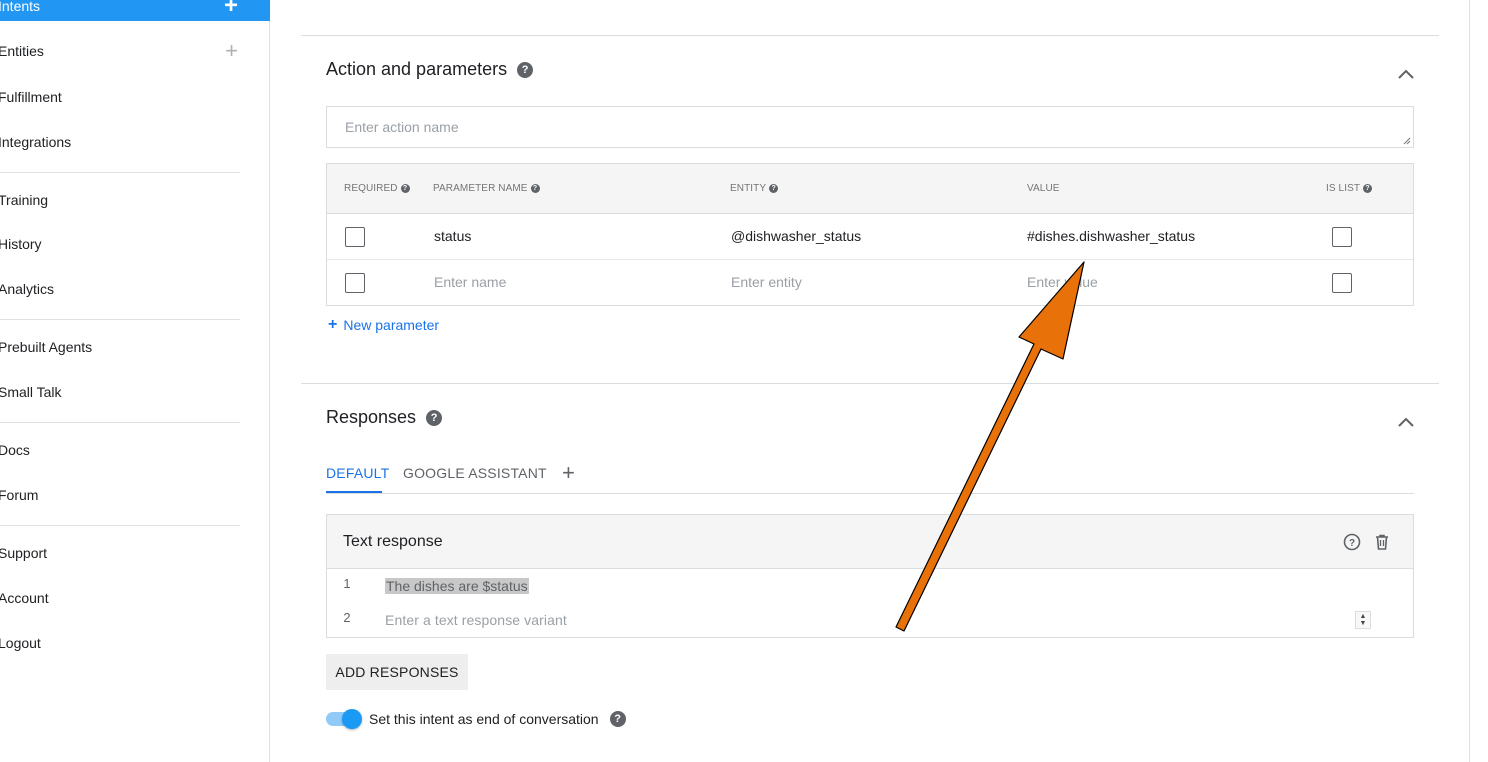  What do you see at coordinates (357, 473) in the screenshot?
I see `tab-default: DEFAULT` at bounding box center [357, 473].